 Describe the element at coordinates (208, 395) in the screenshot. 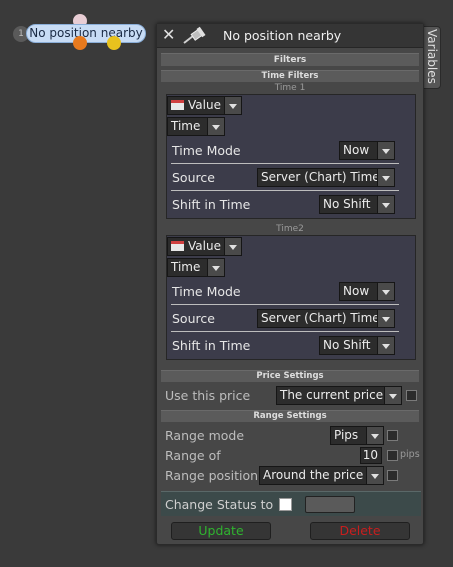

I see `use-price-label: Use this price` at that location.